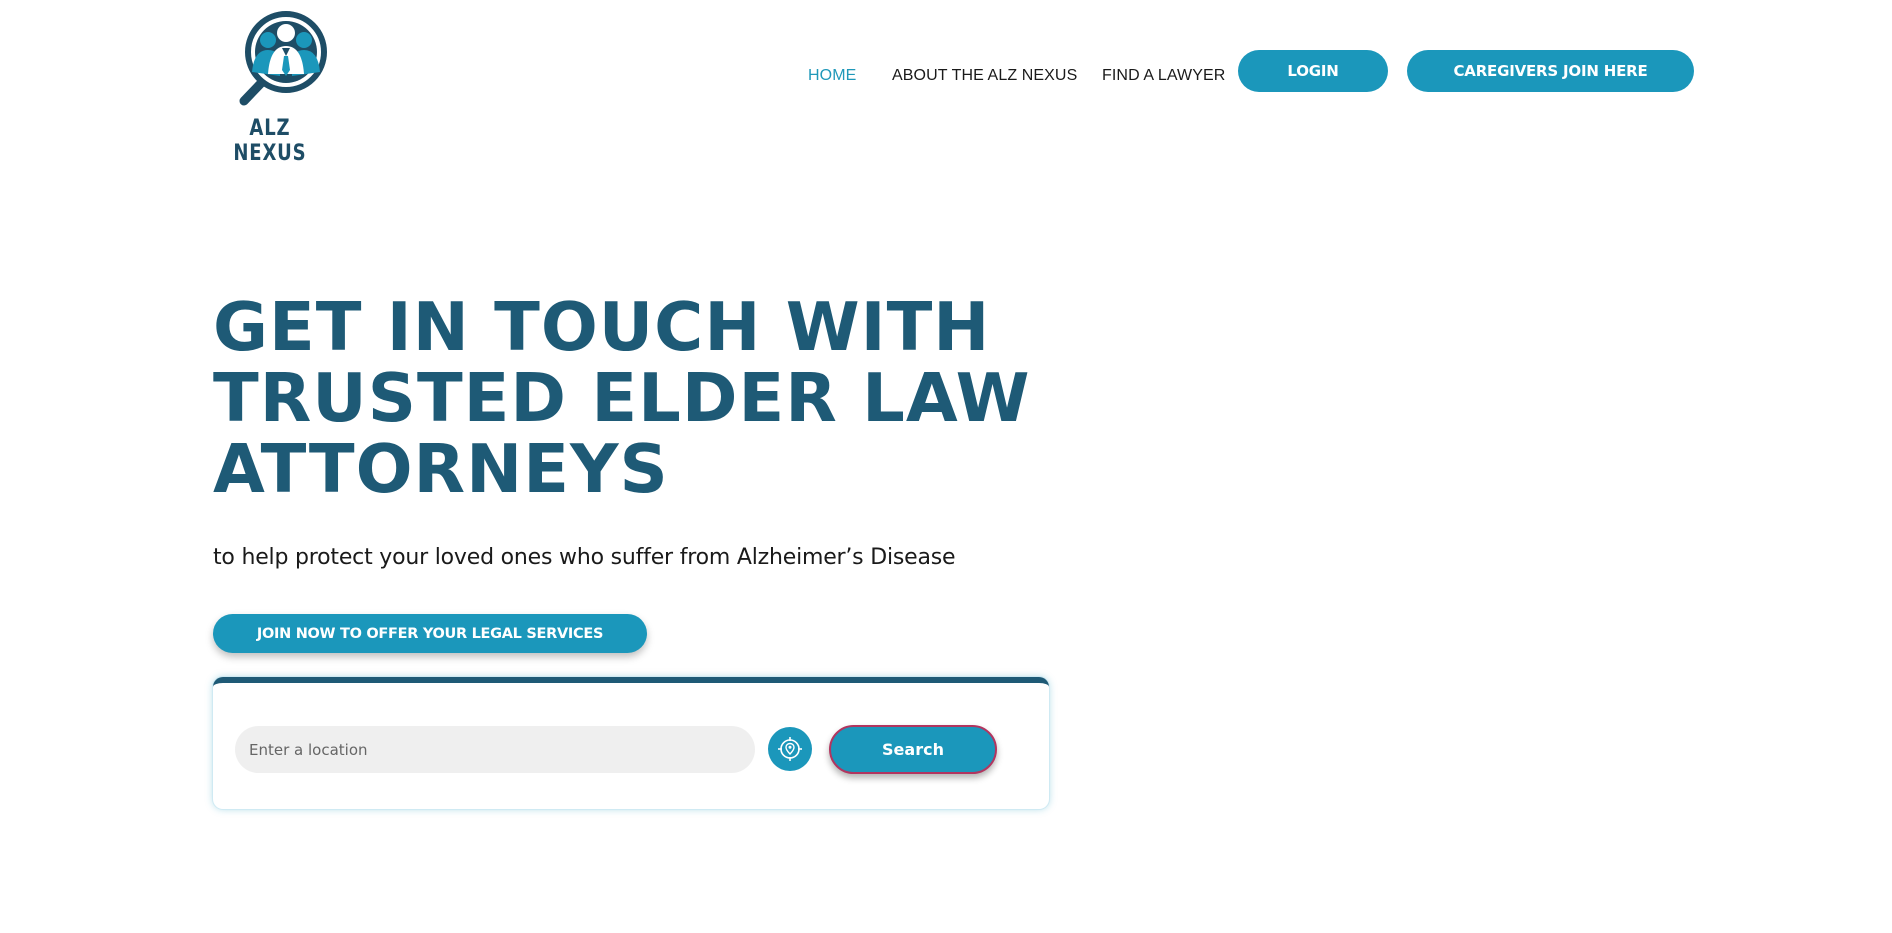  Describe the element at coordinates (913, 749) in the screenshot. I see `search-button: Search` at that location.